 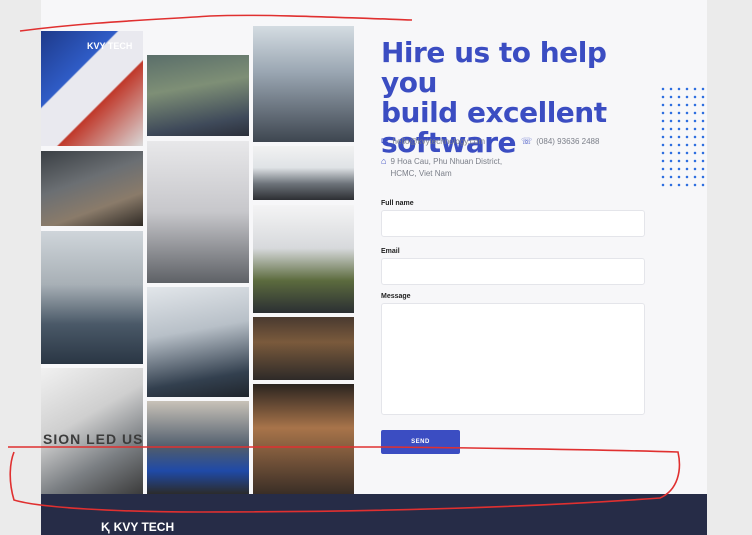 What do you see at coordinates (568, 141) in the screenshot?
I see `phone-text: (084) 93636 2488` at bounding box center [568, 141].